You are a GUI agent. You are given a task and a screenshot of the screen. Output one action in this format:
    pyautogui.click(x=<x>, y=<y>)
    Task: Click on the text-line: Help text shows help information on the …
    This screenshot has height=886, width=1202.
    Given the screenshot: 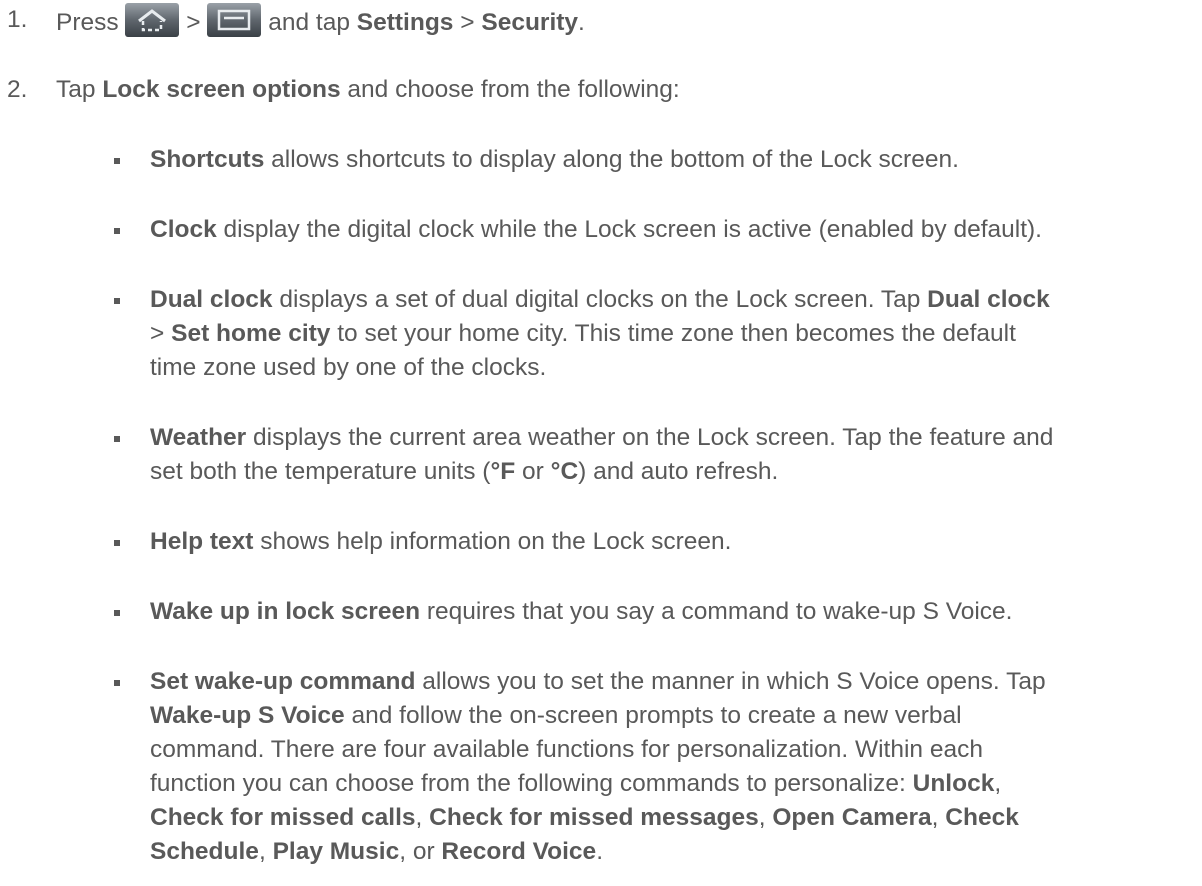 What is the action you would take?
    pyautogui.click(x=672, y=542)
    